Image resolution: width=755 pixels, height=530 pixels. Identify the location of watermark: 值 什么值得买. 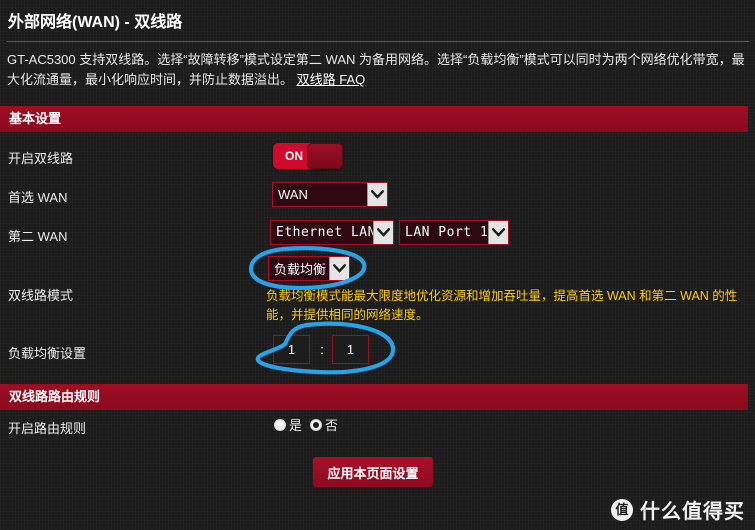
(678, 509).